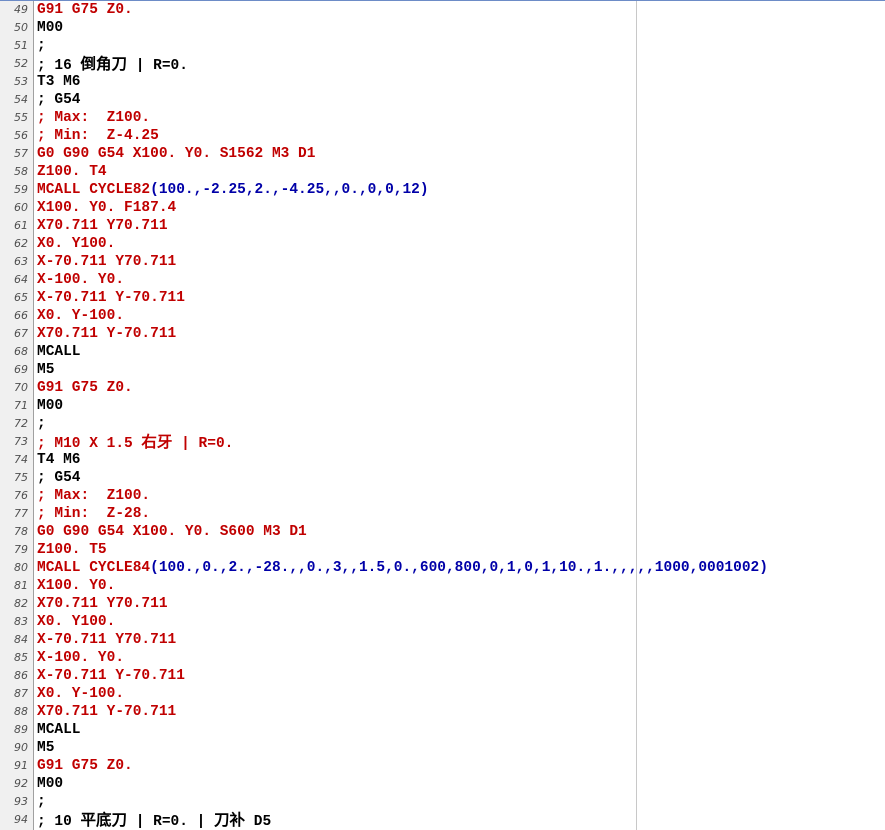 This screenshot has width=885, height=830. I want to click on code-text: X-70.711 Y-70.711, so click(111, 298).